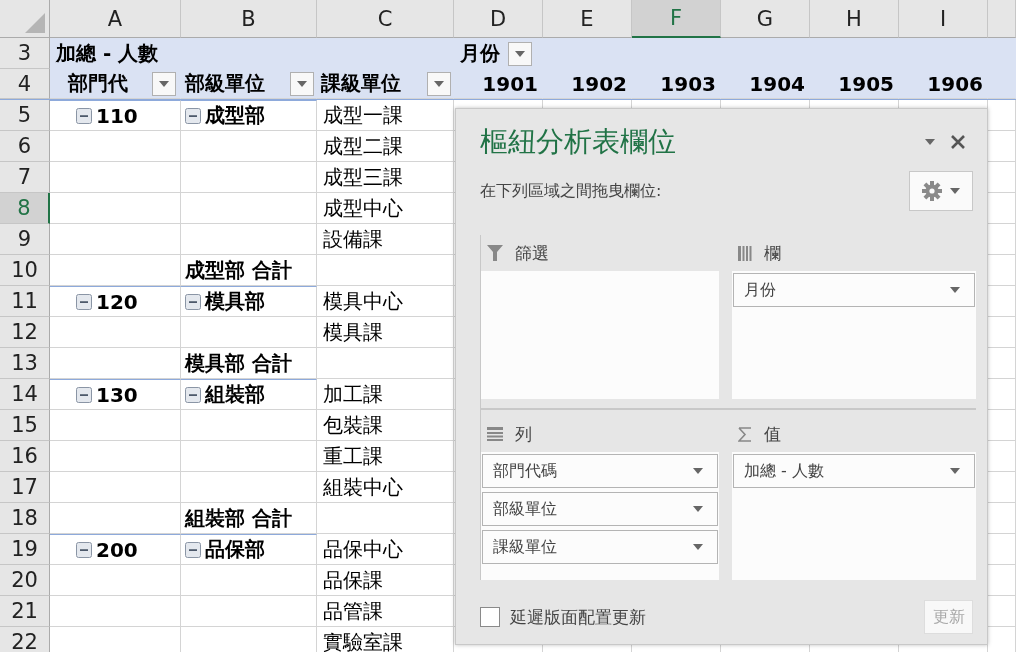 This screenshot has height=652, width=1016. I want to click on table-cell: 成型二課, so click(385, 146).